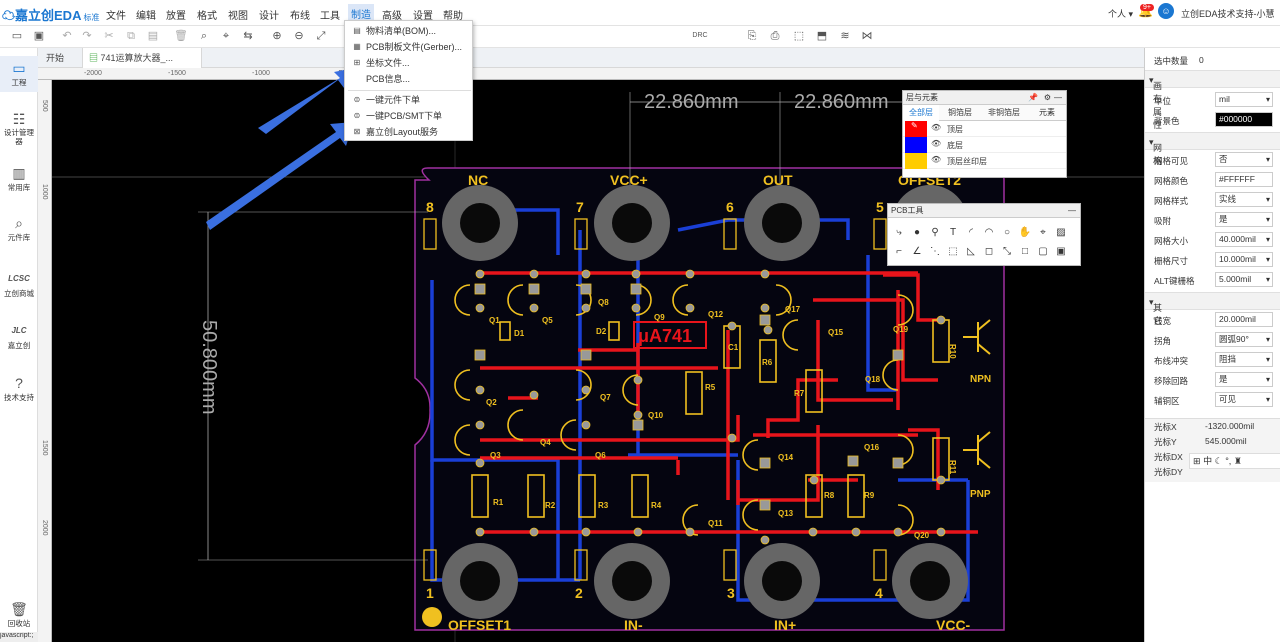 The width and height of the screenshot is (1280, 642). What do you see at coordinates (984, 129) in the screenshot?
I see `layer-row-top: ✎ 👁 顶层` at bounding box center [984, 129].